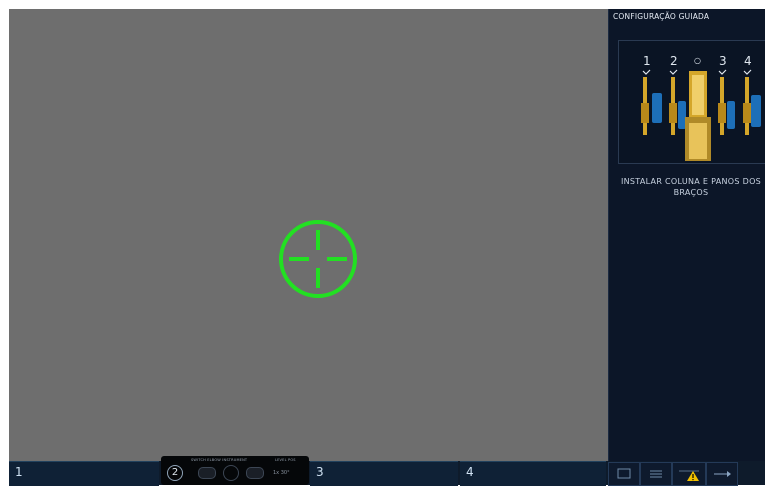 The height and width of the screenshot is (489, 765). I want to click on dock-header-left: SWITCH ELBOW INSTRUMENT, so click(219, 460).